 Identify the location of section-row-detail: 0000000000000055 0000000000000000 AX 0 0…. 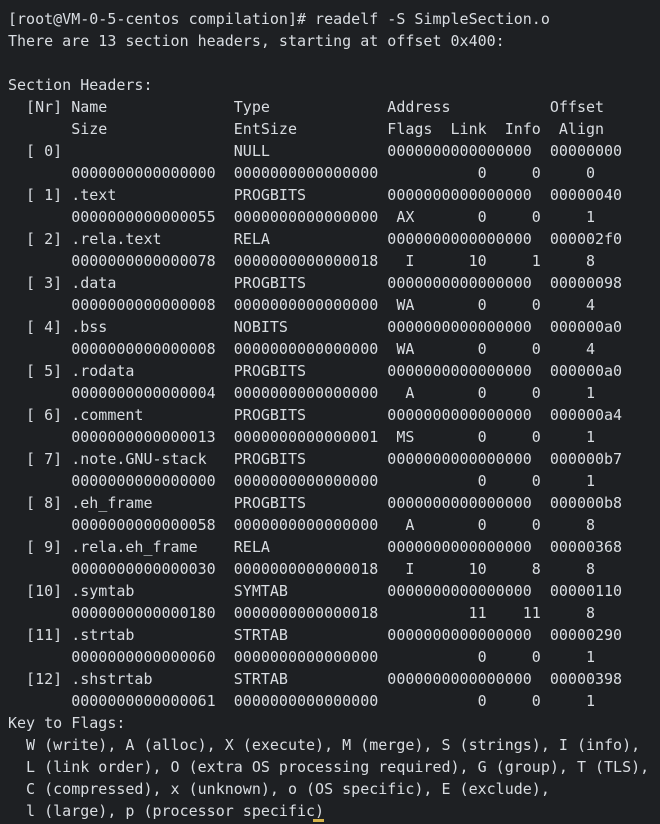
(301, 217).